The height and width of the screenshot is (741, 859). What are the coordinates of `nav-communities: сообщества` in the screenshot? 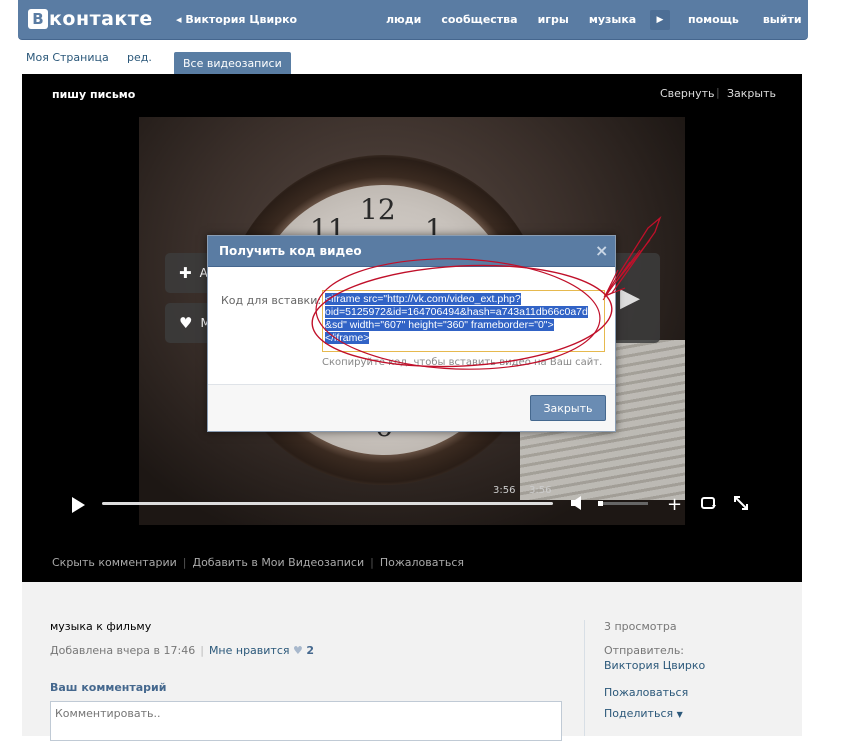 It's located at (479, 19).